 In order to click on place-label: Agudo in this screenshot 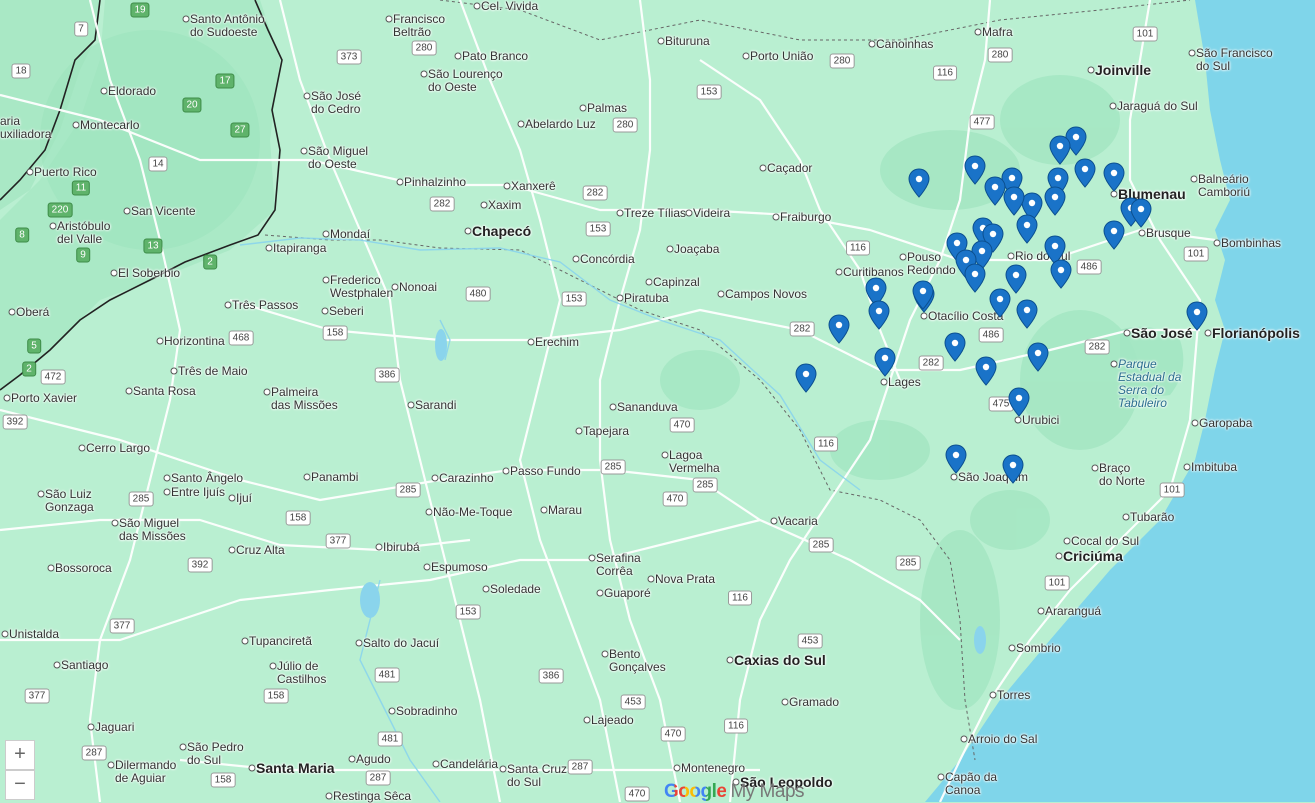, I will do `click(373, 759)`.